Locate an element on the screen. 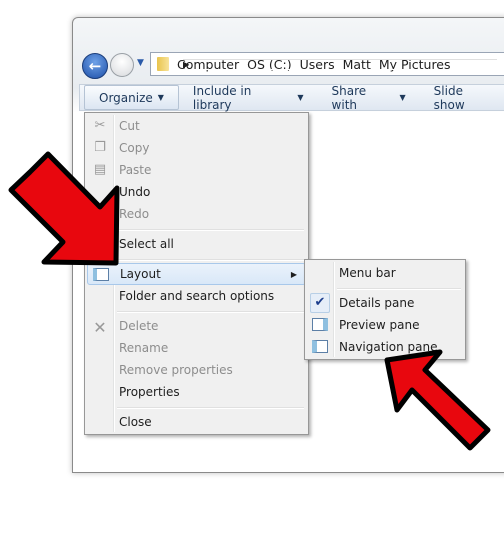 This screenshot has height=557, width=504. red-arrow-left-icon is located at coordinates (64, 208).